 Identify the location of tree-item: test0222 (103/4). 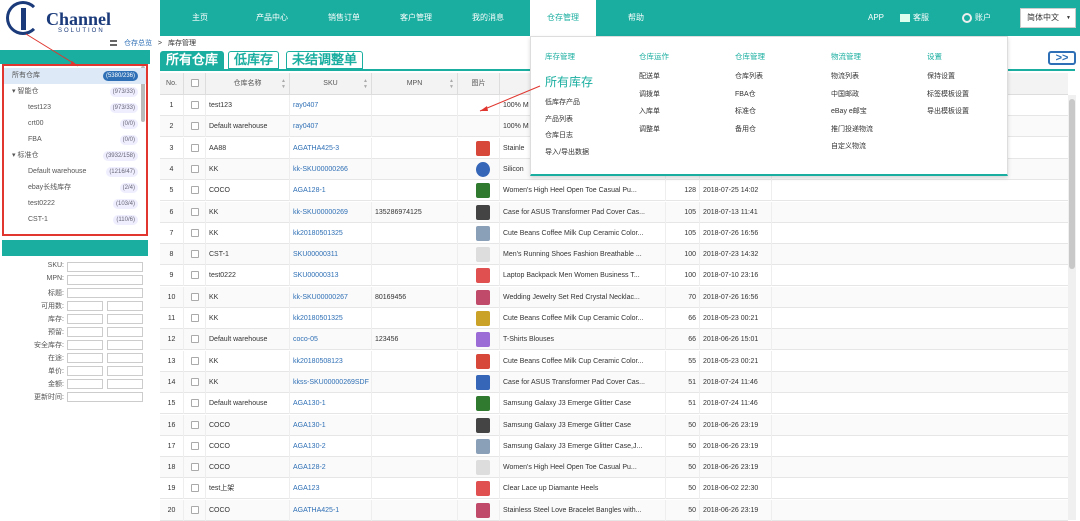
(75, 204).